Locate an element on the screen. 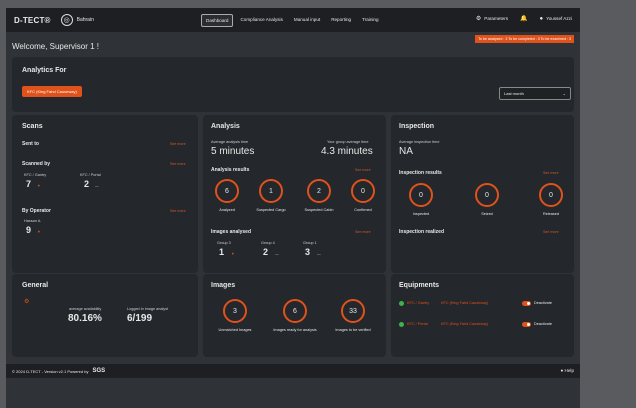  confirmed-circle: 0 is located at coordinates (363, 191).